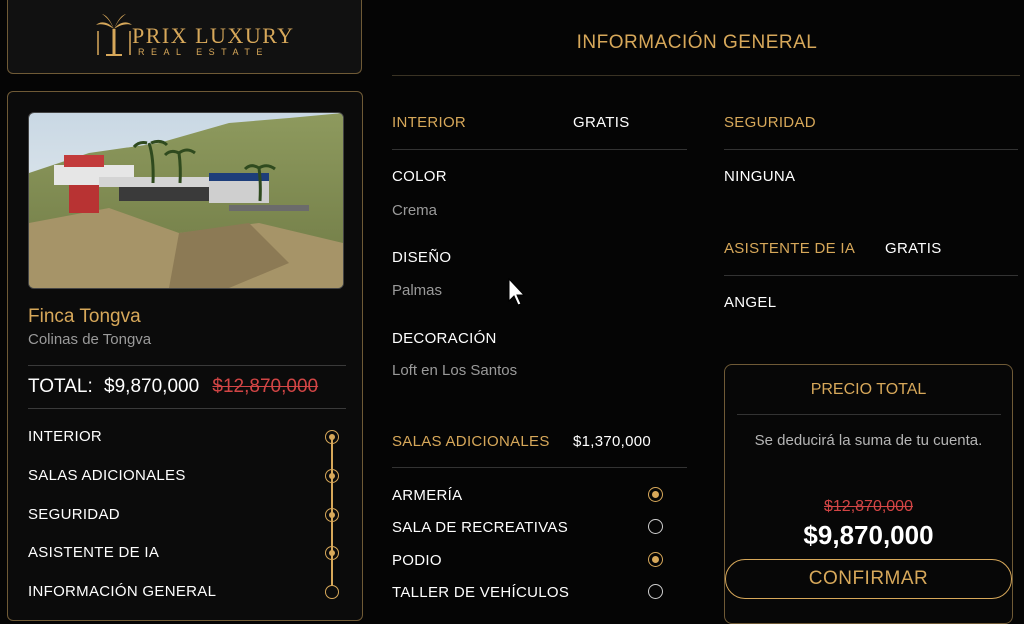 This screenshot has width=1024, height=624. What do you see at coordinates (213, 35) in the screenshot?
I see `logo-name: PRIX LUXURY` at bounding box center [213, 35].